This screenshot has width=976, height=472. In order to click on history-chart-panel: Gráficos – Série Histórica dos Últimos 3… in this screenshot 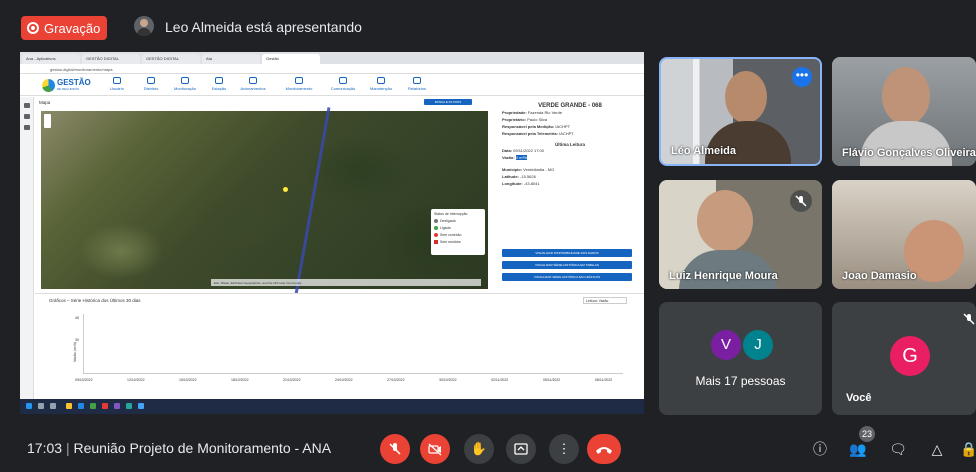, I will do `click(339, 346)`.